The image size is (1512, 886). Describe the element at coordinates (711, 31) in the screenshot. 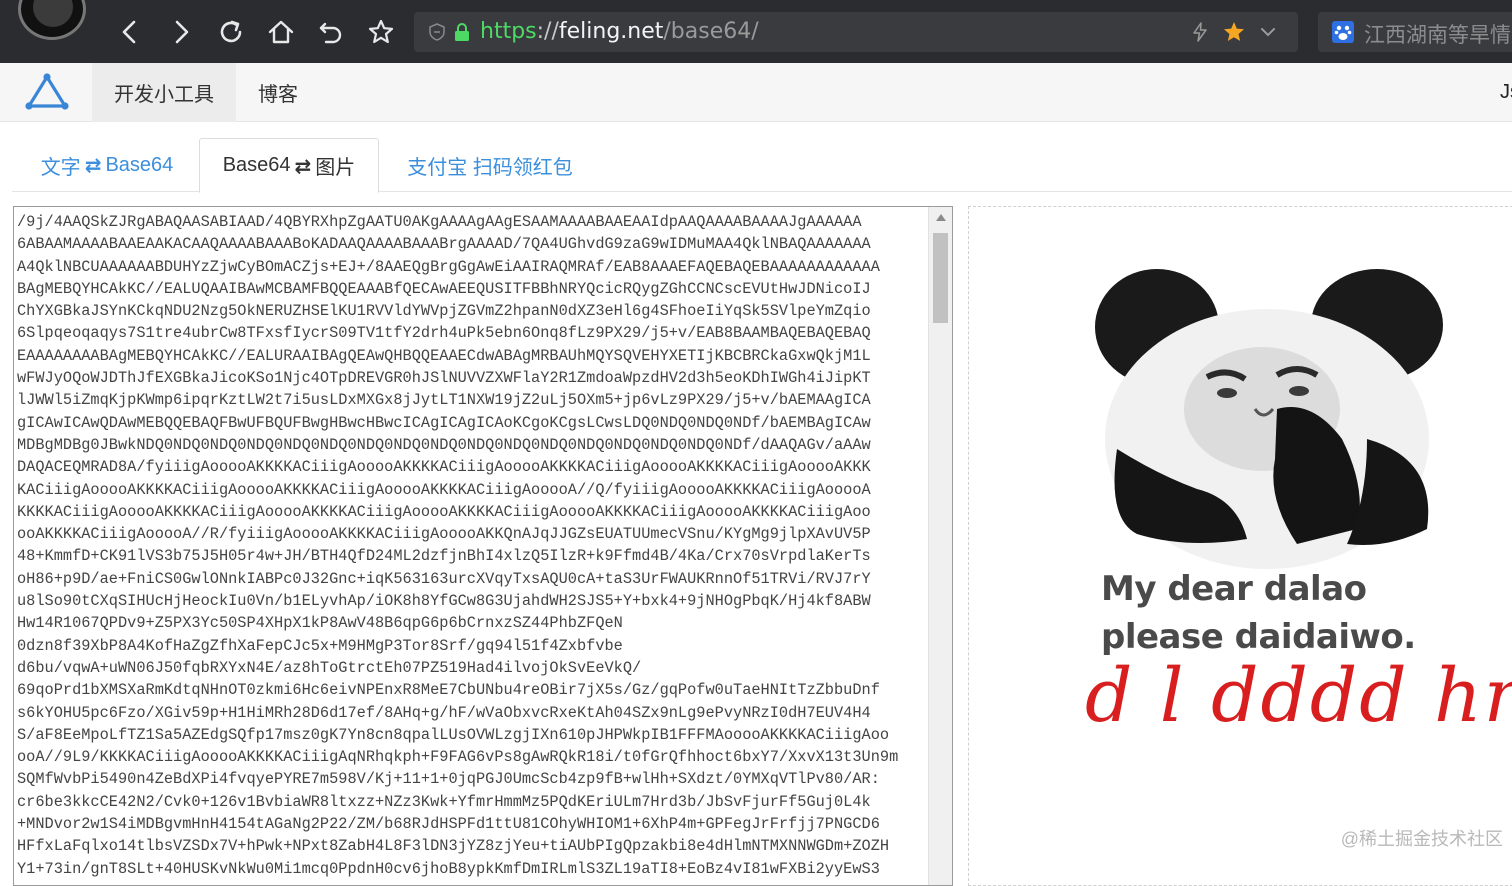

I see `url-path: /base64/` at that location.